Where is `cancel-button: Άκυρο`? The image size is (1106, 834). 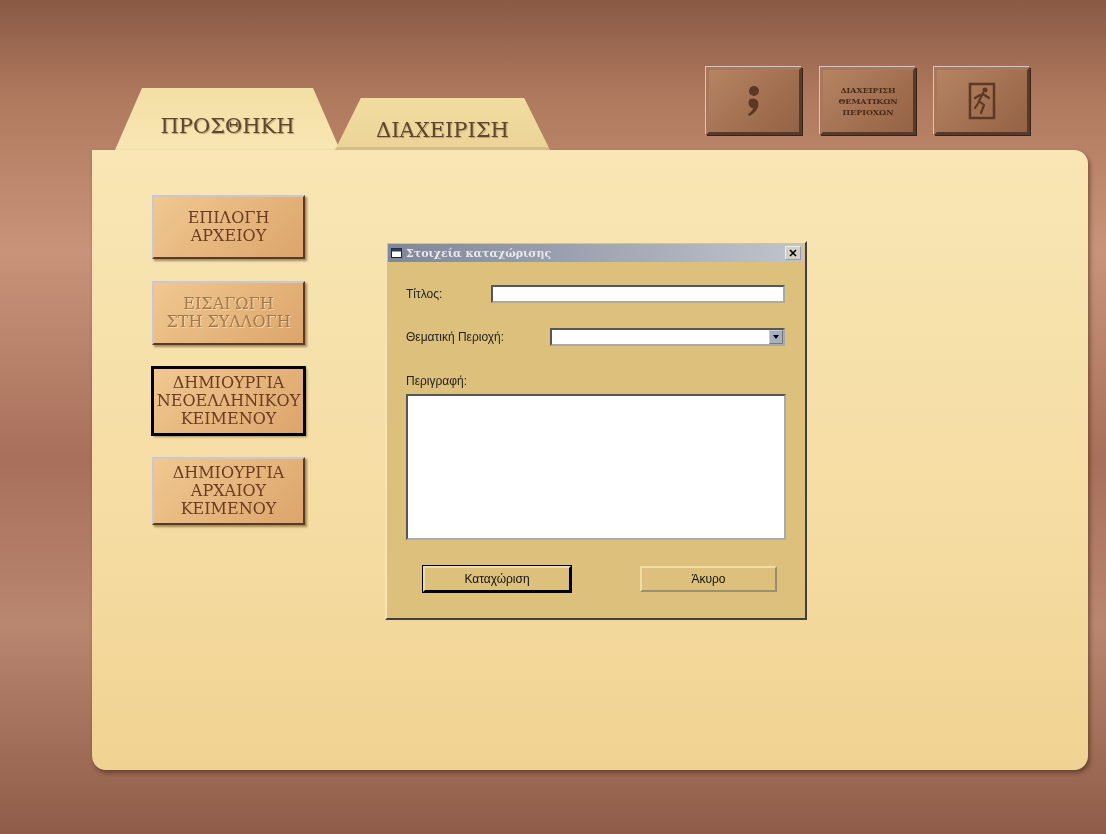 cancel-button: Άκυρο is located at coordinates (708, 579).